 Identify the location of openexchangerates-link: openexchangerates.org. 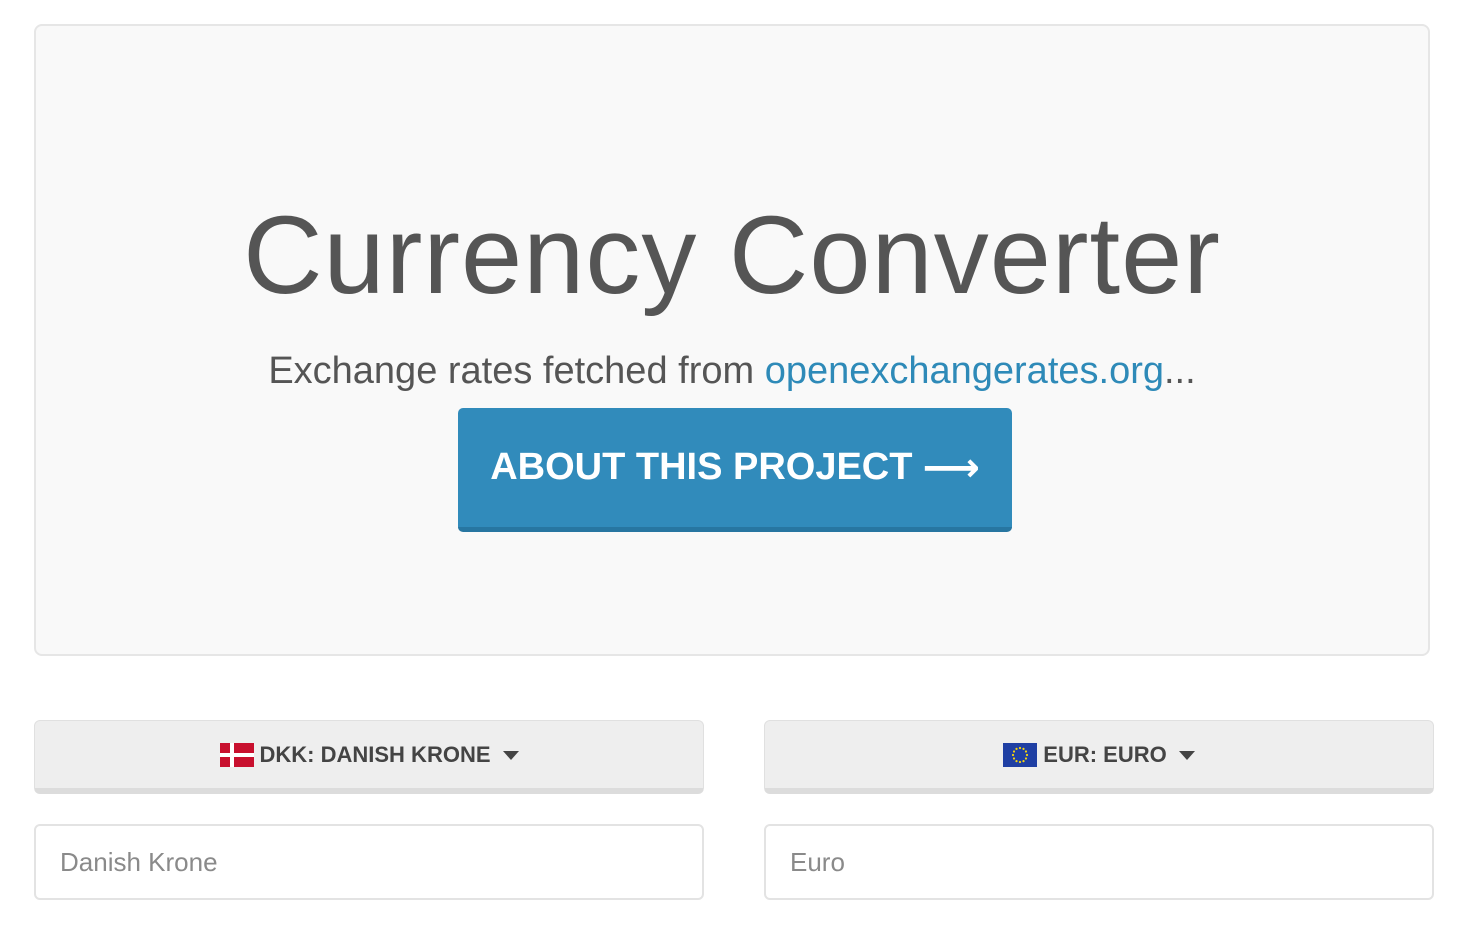
(964, 371).